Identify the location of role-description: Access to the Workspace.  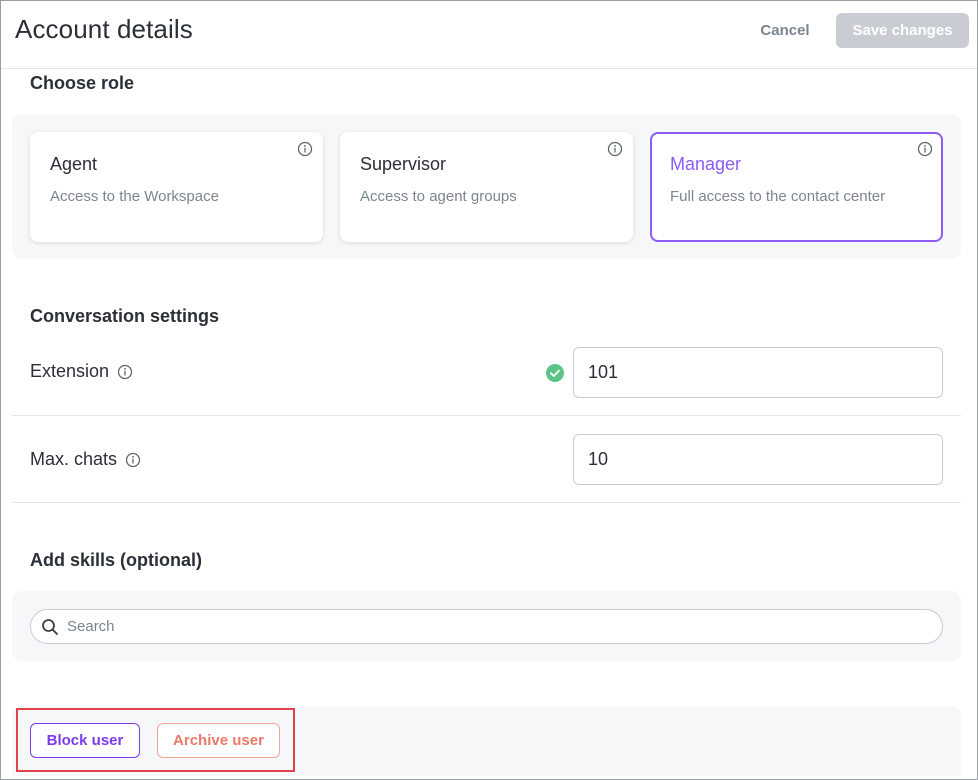
(134, 196).